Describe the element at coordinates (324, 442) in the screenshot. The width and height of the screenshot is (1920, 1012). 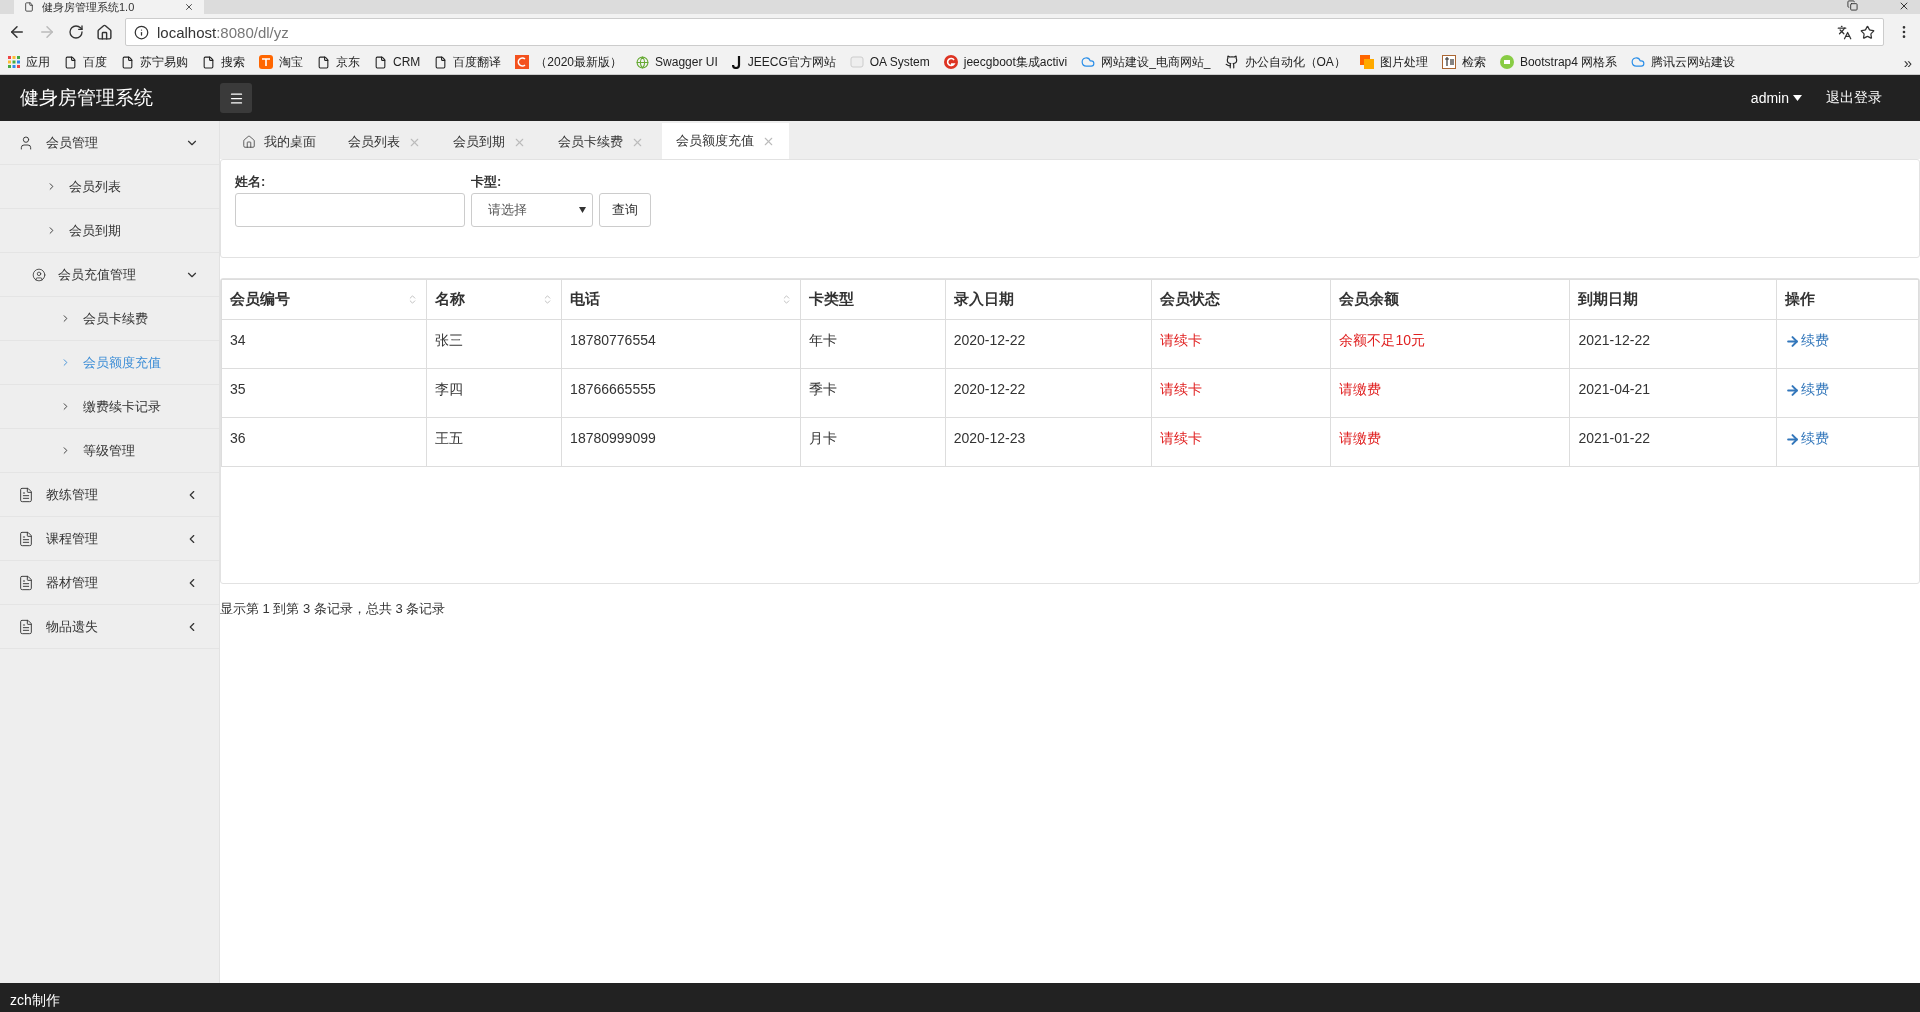
I see `table-cell: 36` at that location.